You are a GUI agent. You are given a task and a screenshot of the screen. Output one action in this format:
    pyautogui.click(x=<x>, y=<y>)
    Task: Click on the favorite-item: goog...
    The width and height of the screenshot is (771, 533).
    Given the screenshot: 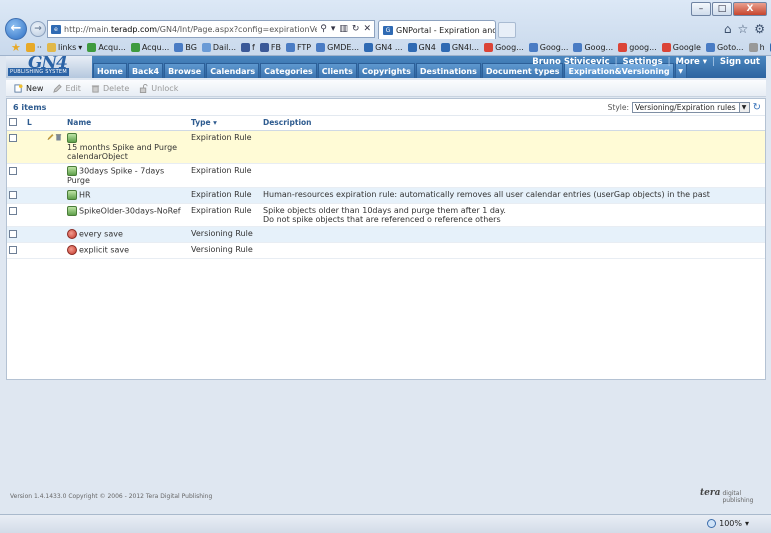 What is the action you would take?
    pyautogui.click(x=637, y=47)
    